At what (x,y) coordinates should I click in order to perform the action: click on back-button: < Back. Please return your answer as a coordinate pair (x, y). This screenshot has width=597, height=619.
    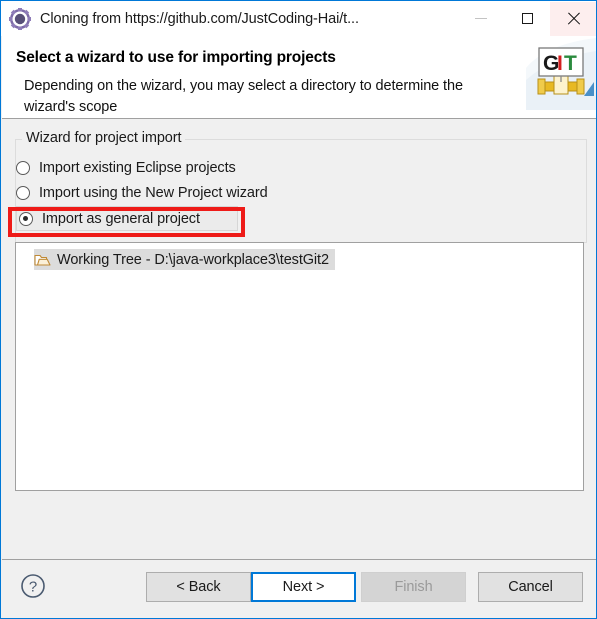
    Looking at the image, I should click on (198, 587).